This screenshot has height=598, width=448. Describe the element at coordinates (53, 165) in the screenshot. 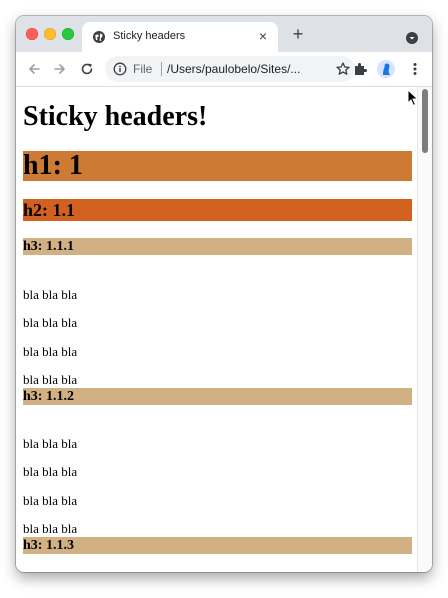

I see `h1-heading: h1: 1` at that location.